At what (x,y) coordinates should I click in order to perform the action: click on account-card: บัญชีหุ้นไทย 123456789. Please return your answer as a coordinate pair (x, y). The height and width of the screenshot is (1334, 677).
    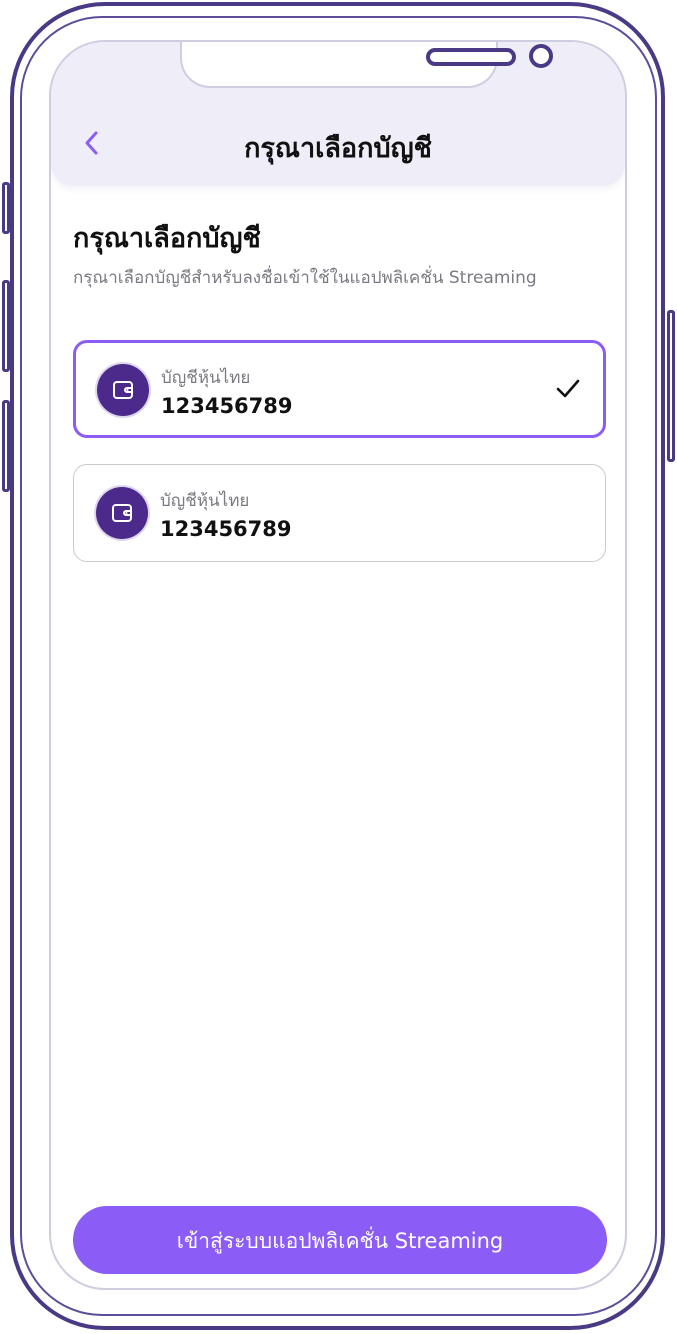
    Looking at the image, I should click on (339, 513).